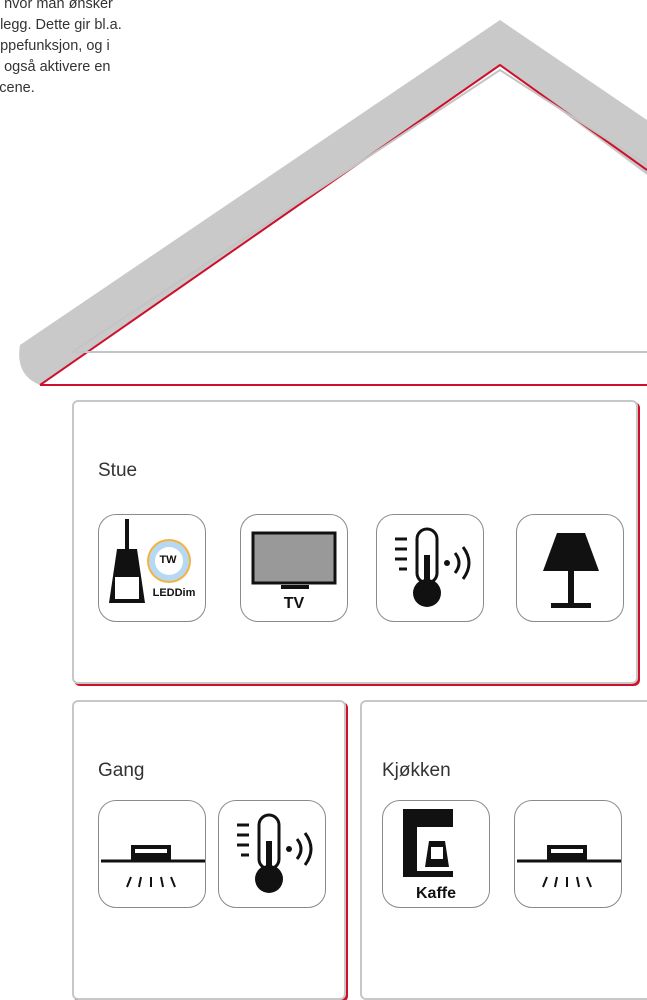  I want to click on tv-label: TV, so click(294, 603).